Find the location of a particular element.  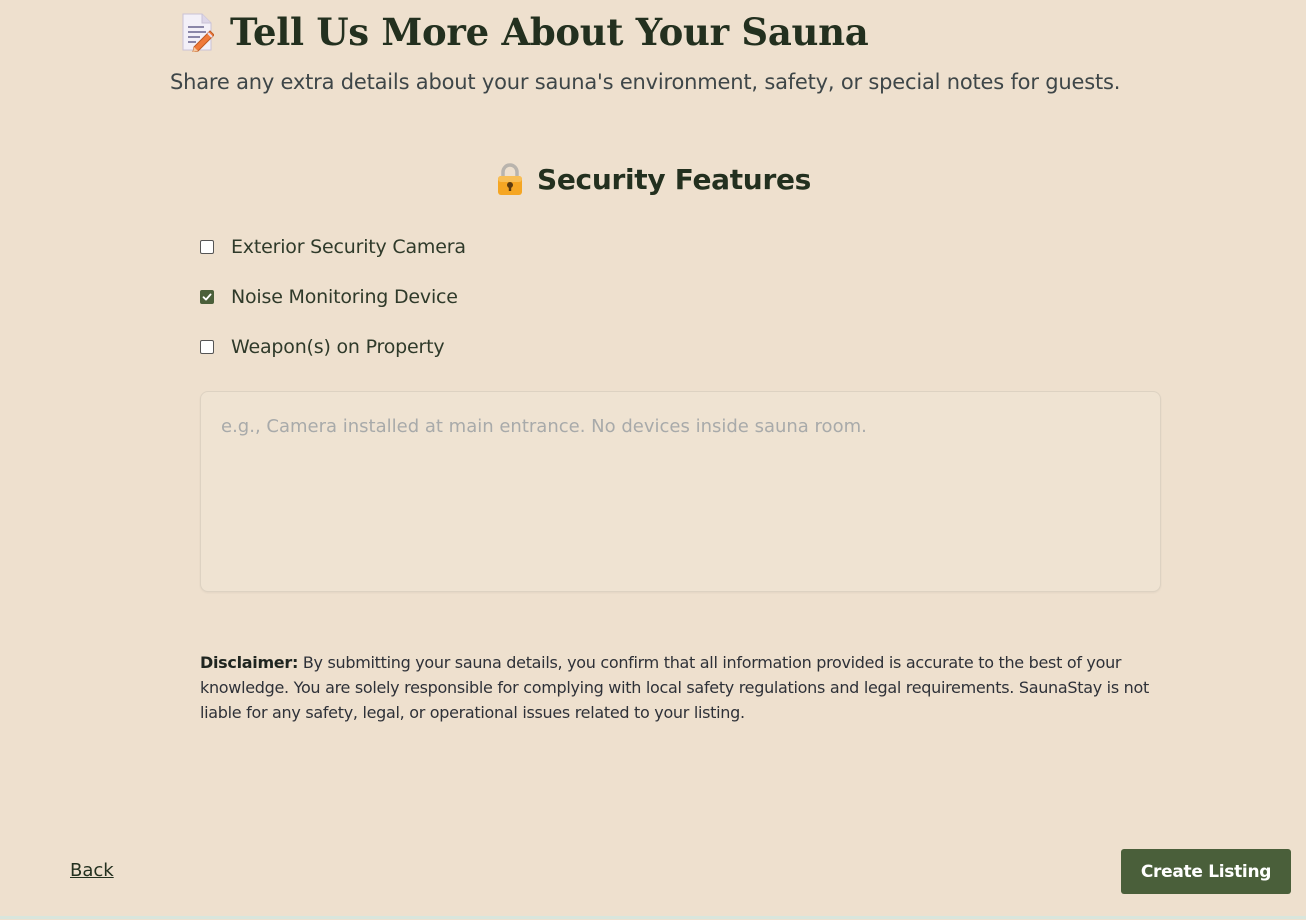

security-section-title: Security Features is located at coordinates (653, 179).